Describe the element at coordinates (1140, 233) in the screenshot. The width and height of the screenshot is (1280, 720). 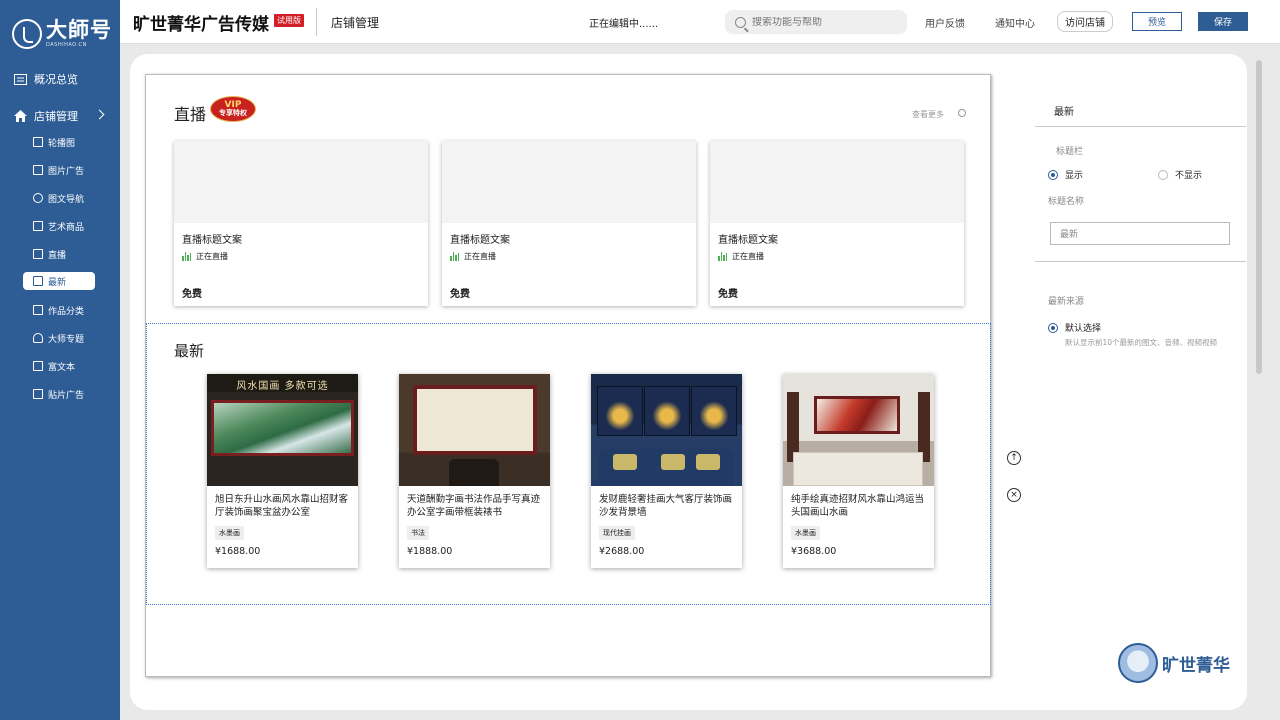
I see `title-name-input` at that location.